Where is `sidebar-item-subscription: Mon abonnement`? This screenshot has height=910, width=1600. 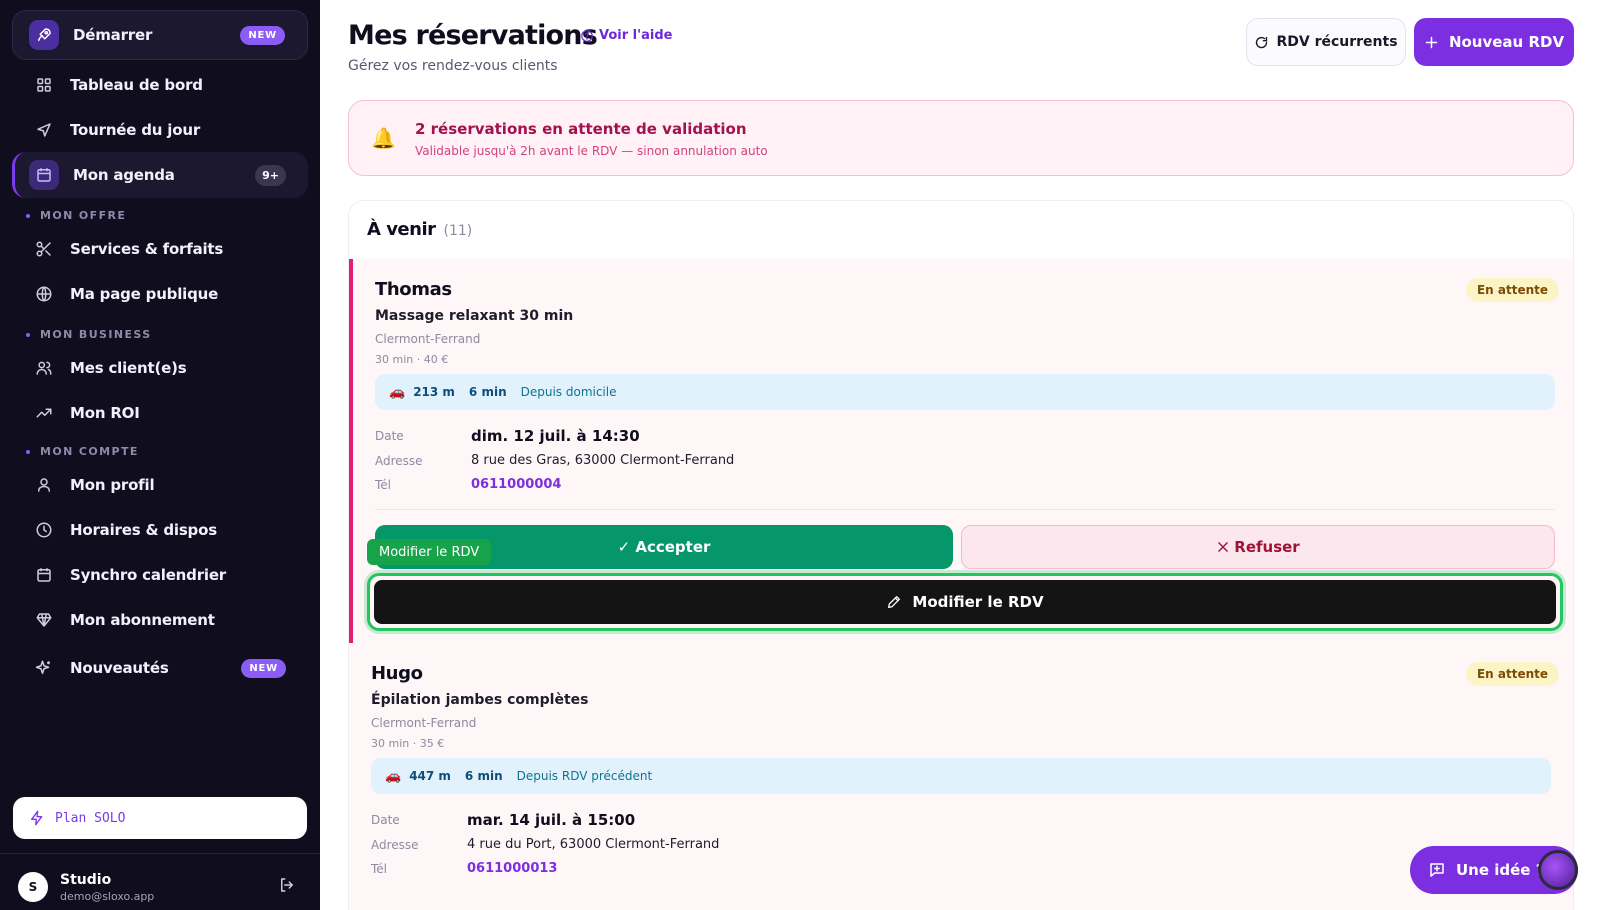 sidebar-item-subscription: Mon abonnement is located at coordinates (160, 620).